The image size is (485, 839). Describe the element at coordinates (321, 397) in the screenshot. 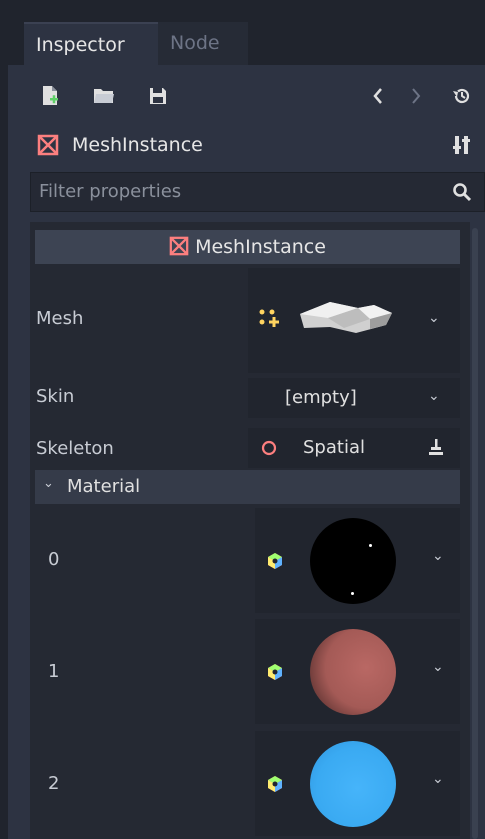

I see `skin-value: [empty]` at that location.